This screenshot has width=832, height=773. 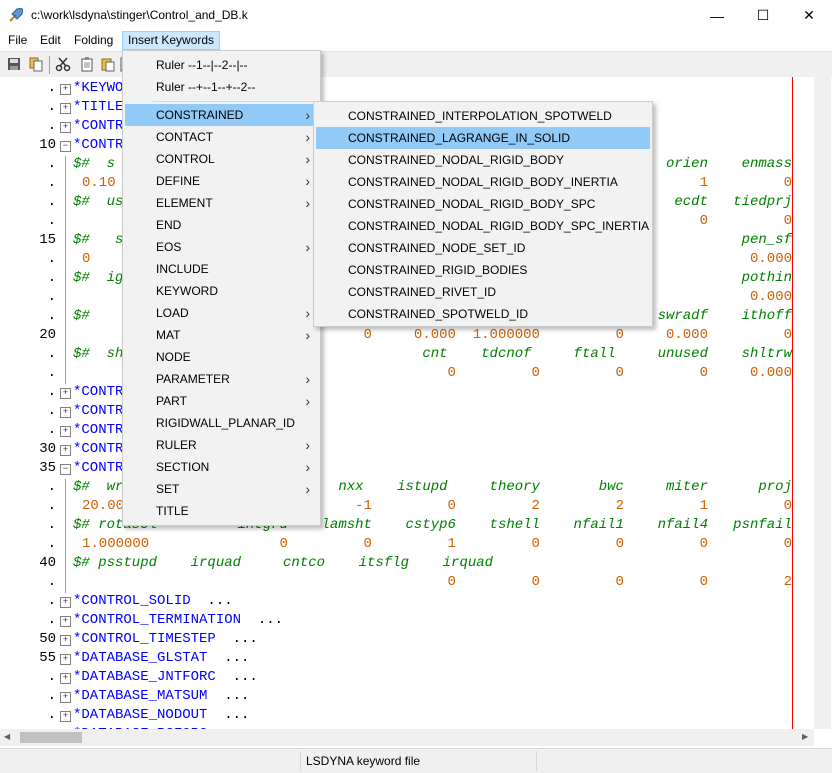 I want to click on menu-file: File, so click(x=17, y=40).